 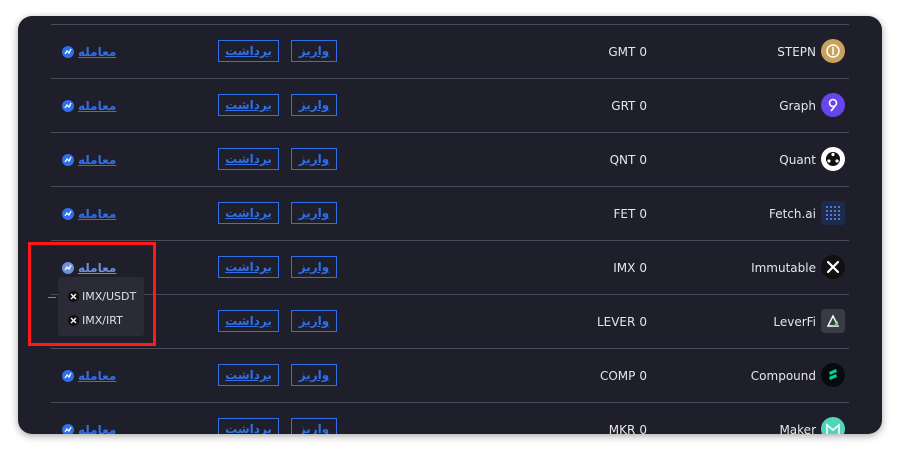 I want to click on balance-symbol: FET, so click(x=624, y=213).